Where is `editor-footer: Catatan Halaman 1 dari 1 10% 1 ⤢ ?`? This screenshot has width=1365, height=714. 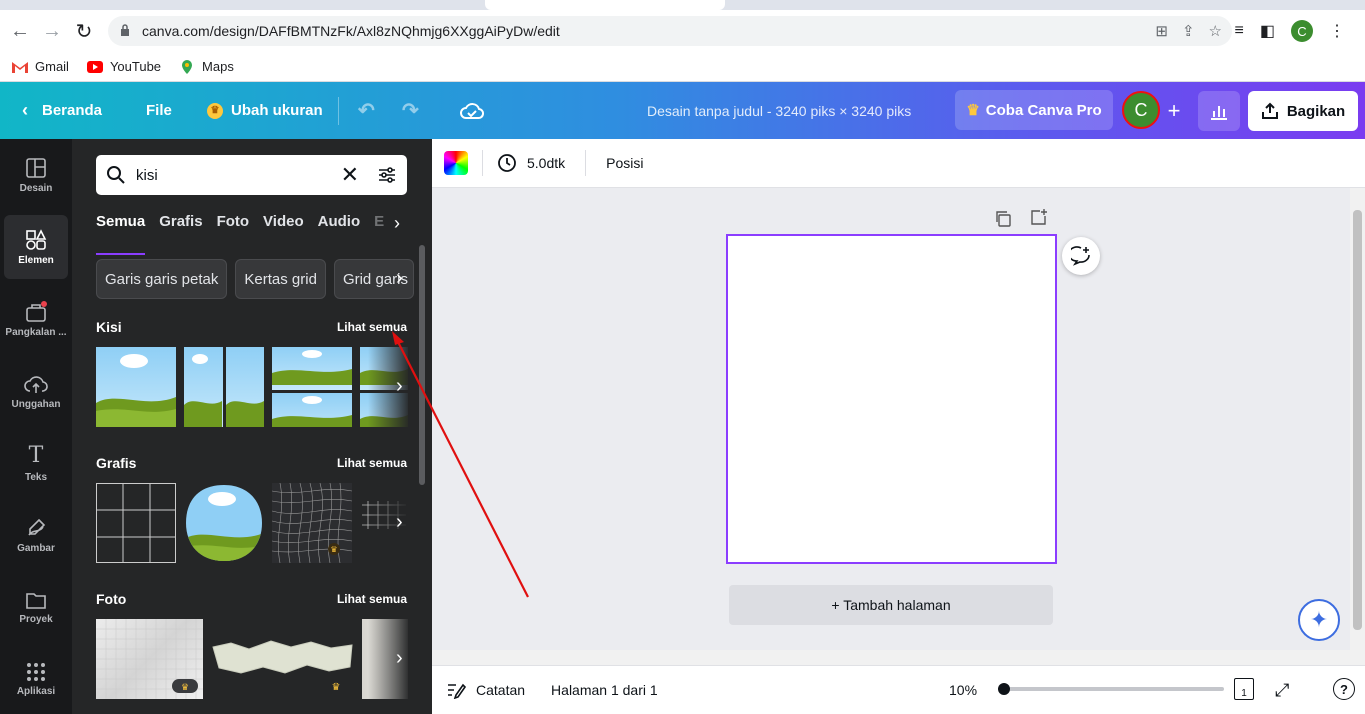
editor-footer: Catatan Halaman 1 dari 1 10% 1 ⤢ ? is located at coordinates (898, 689).